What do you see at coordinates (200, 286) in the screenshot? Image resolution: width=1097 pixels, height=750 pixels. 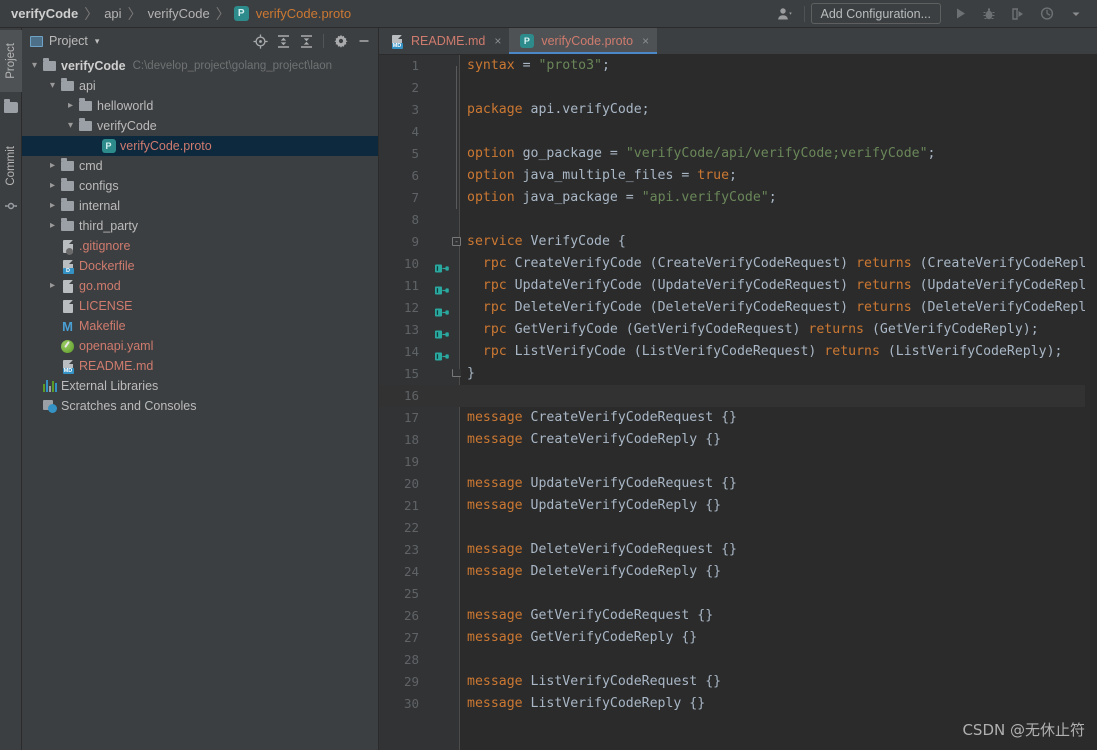 I see `tree-node-go-mod: go.mod` at bounding box center [200, 286].